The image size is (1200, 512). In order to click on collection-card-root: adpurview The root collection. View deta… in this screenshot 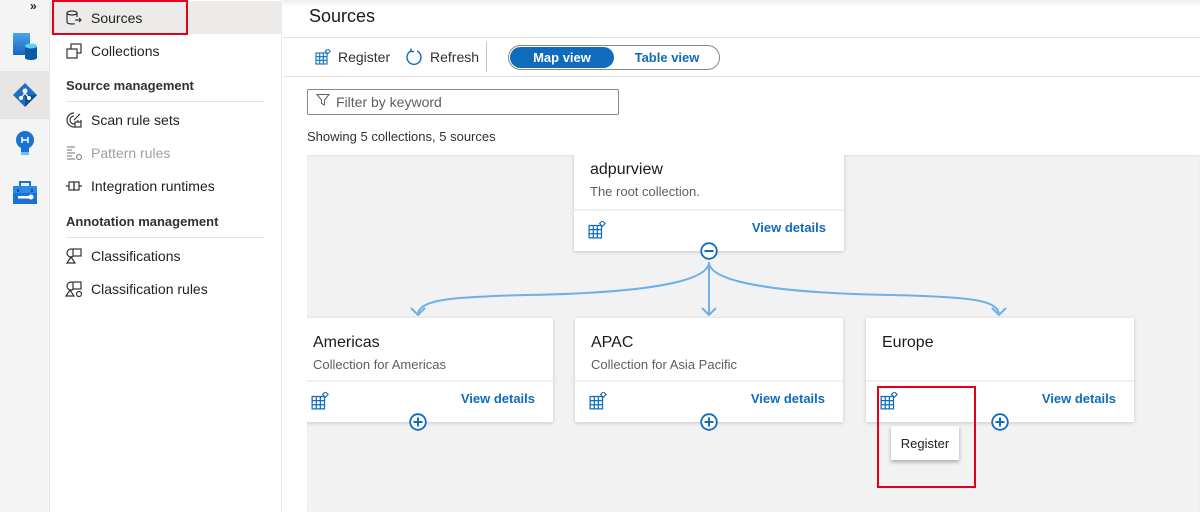, I will do `click(709, 203)`.